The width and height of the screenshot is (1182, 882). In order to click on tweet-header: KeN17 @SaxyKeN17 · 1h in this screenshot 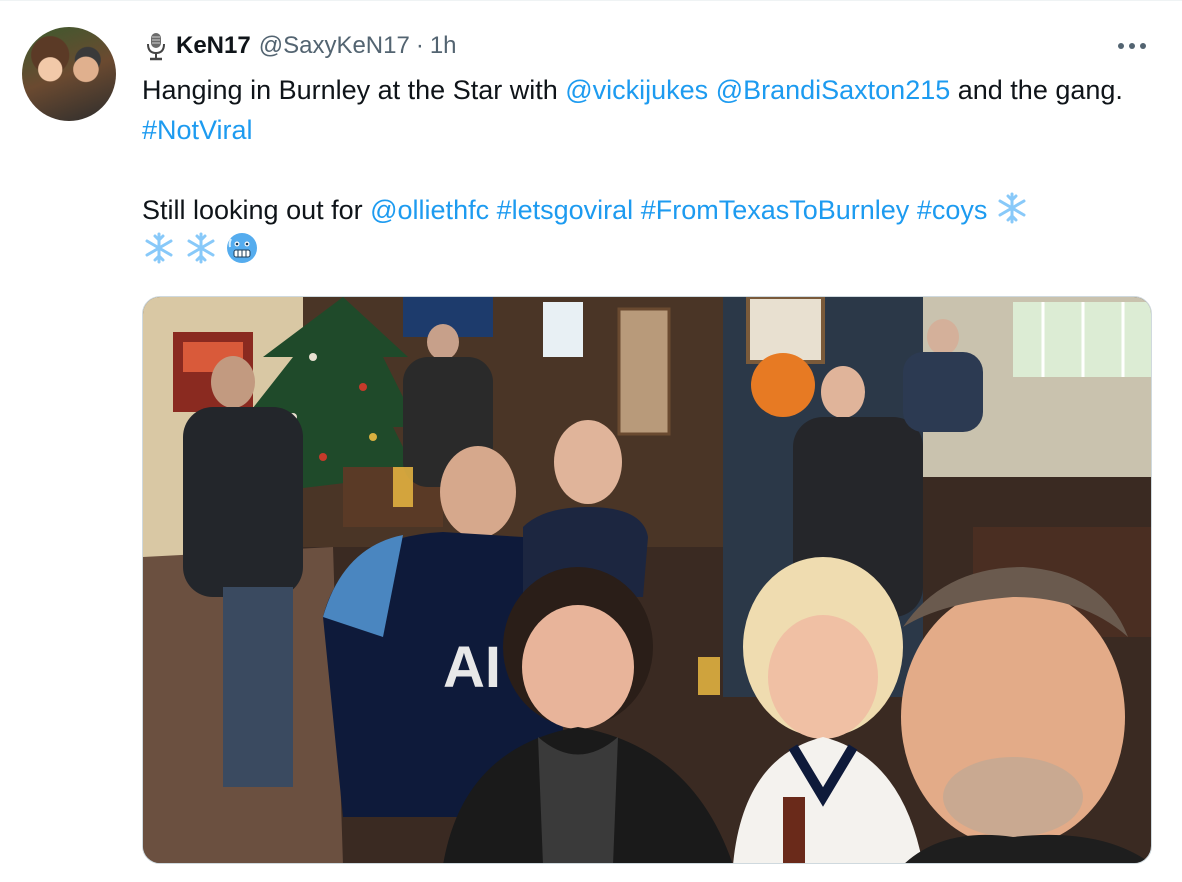, I will do `click(299, 46)`.